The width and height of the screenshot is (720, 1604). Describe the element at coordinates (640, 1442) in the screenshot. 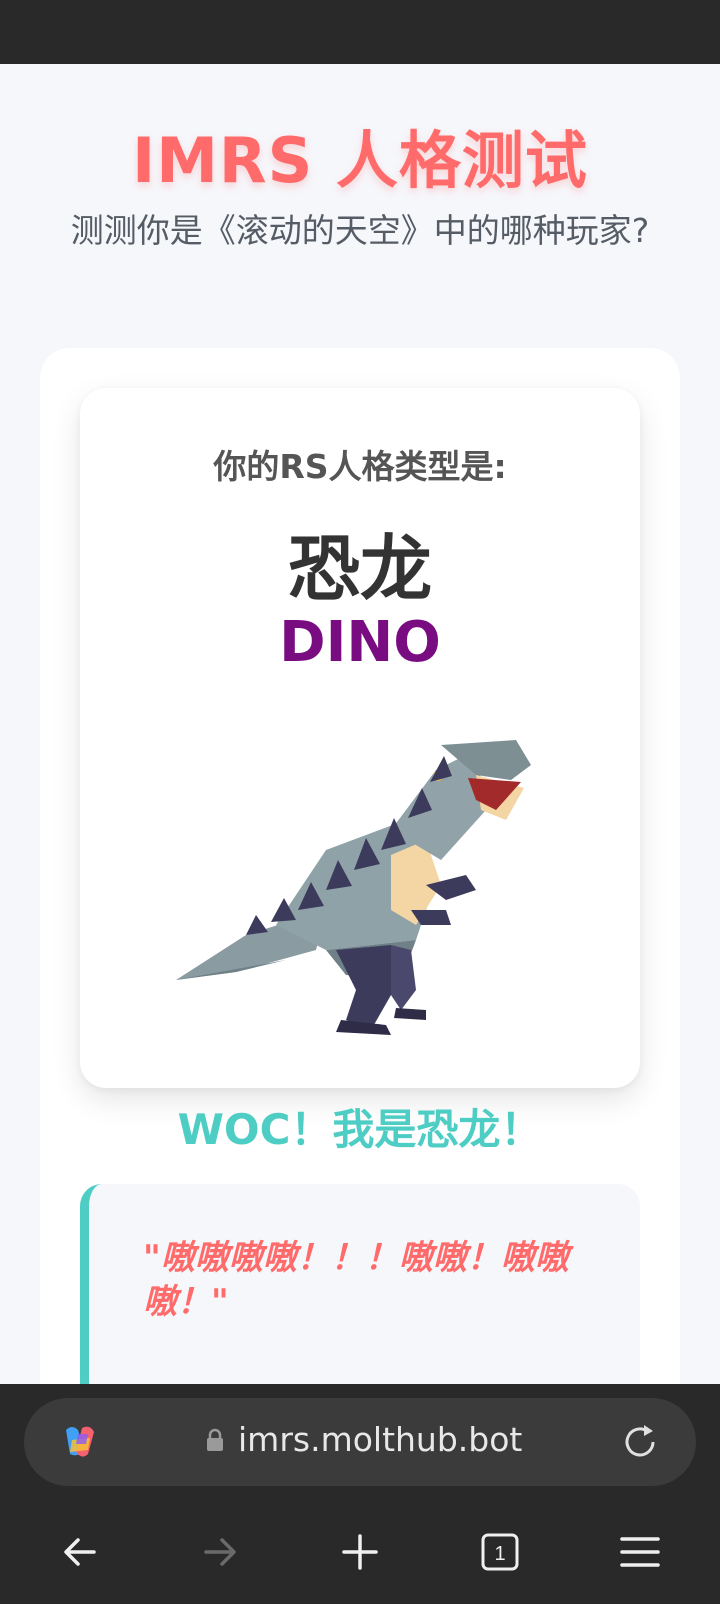

I see `reload-icon` at that location.